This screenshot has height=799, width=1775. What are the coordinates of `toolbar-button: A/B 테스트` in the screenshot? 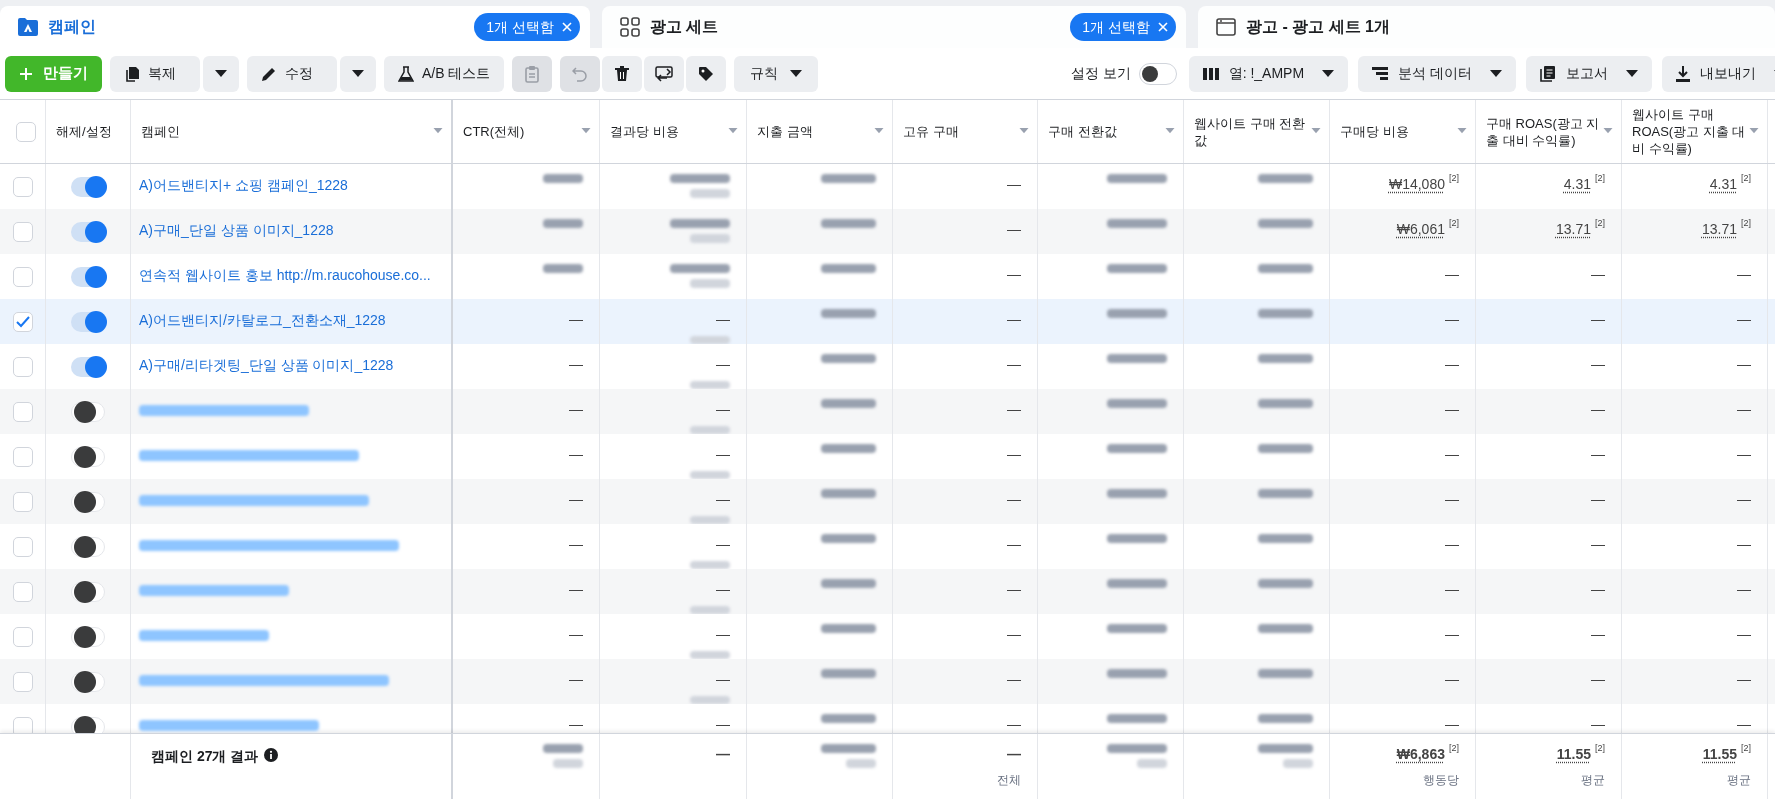 It's located at (444, 73).